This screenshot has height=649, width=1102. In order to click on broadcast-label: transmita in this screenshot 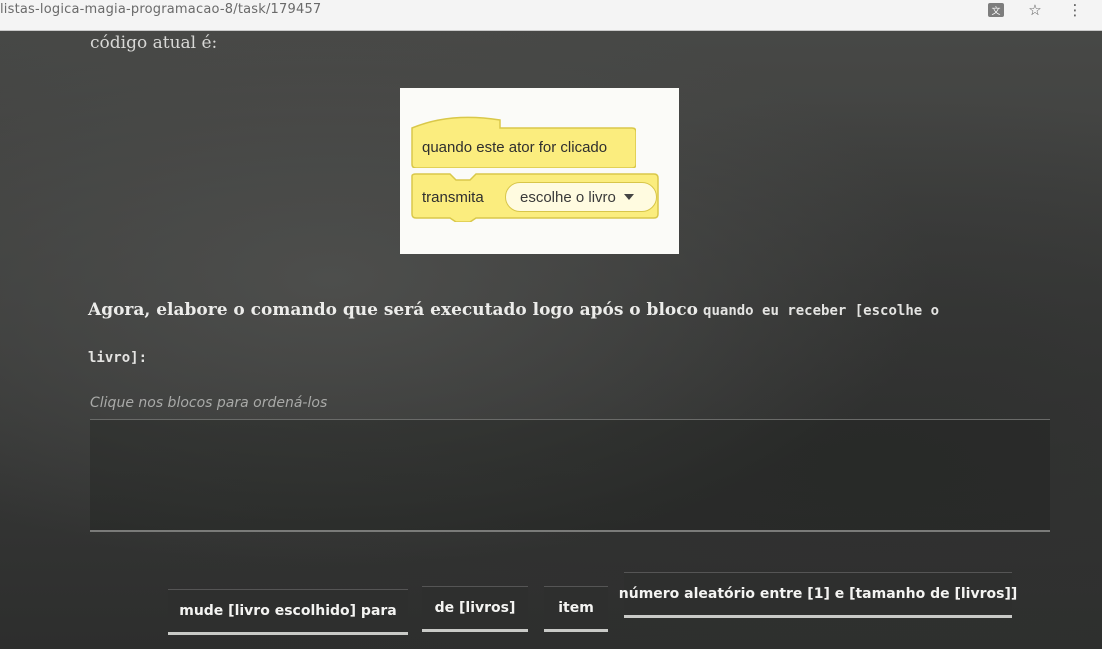, I will do `click(453, 197)`.